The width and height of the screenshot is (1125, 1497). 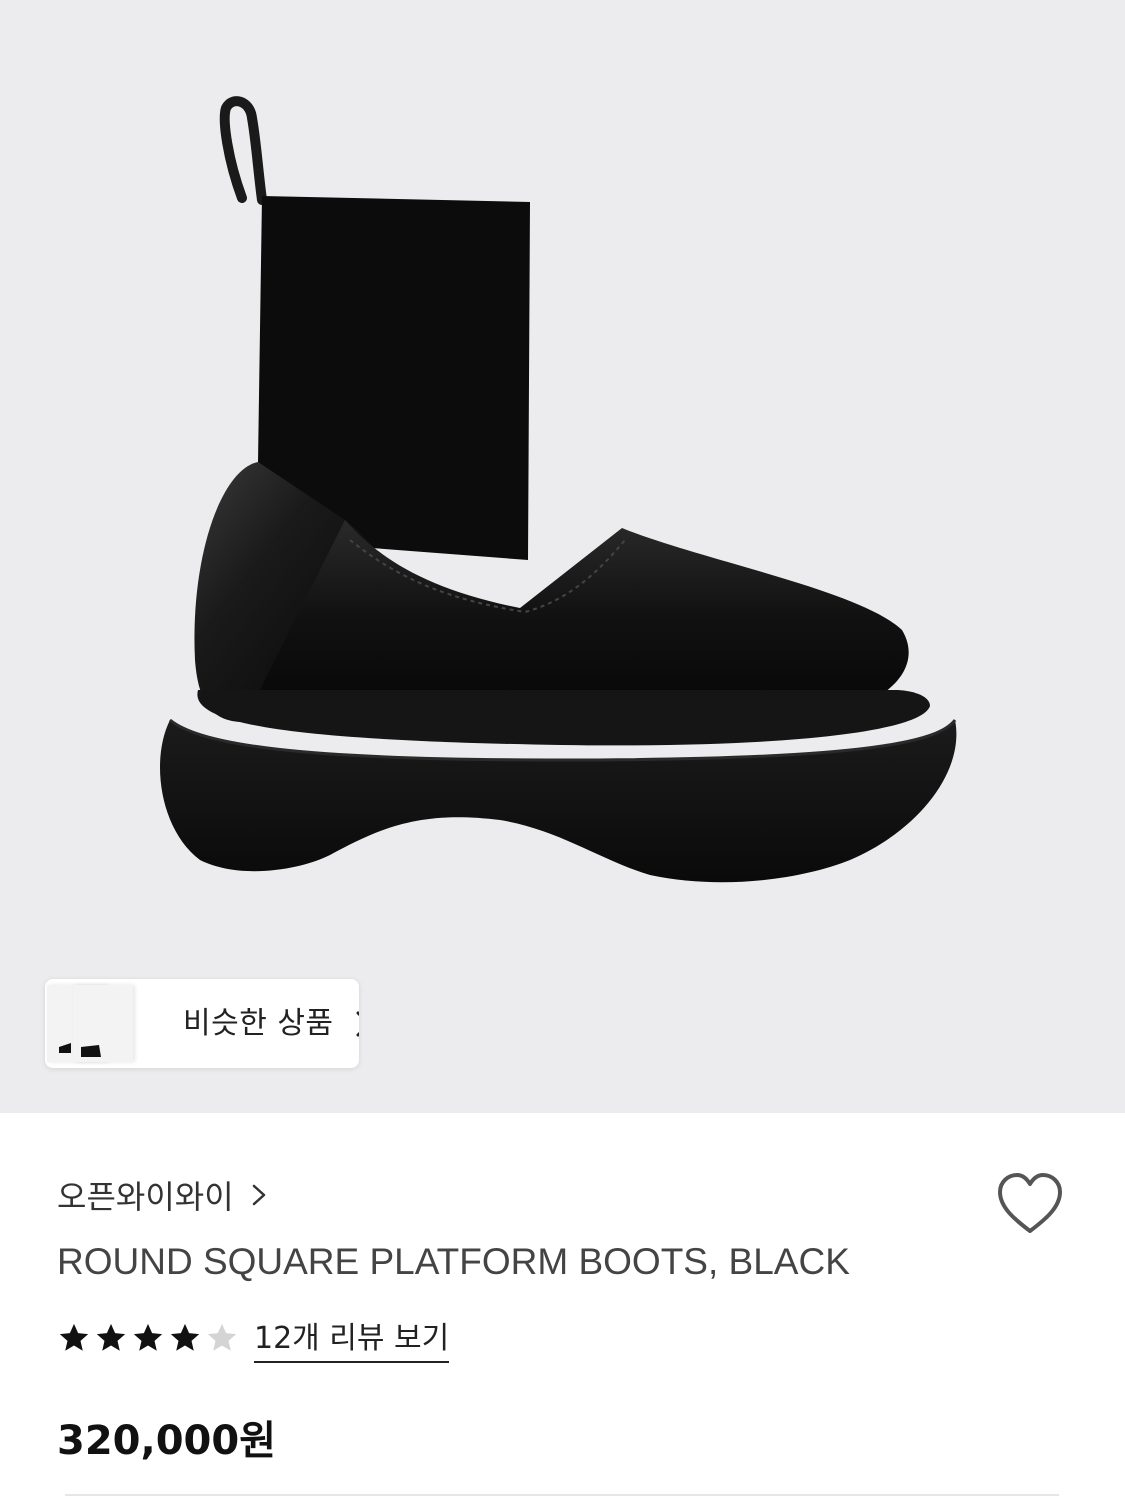 What do you see at coordinates (562, 1495) in the screenshot?
I see `divider` at bounding box center [562, 1495].